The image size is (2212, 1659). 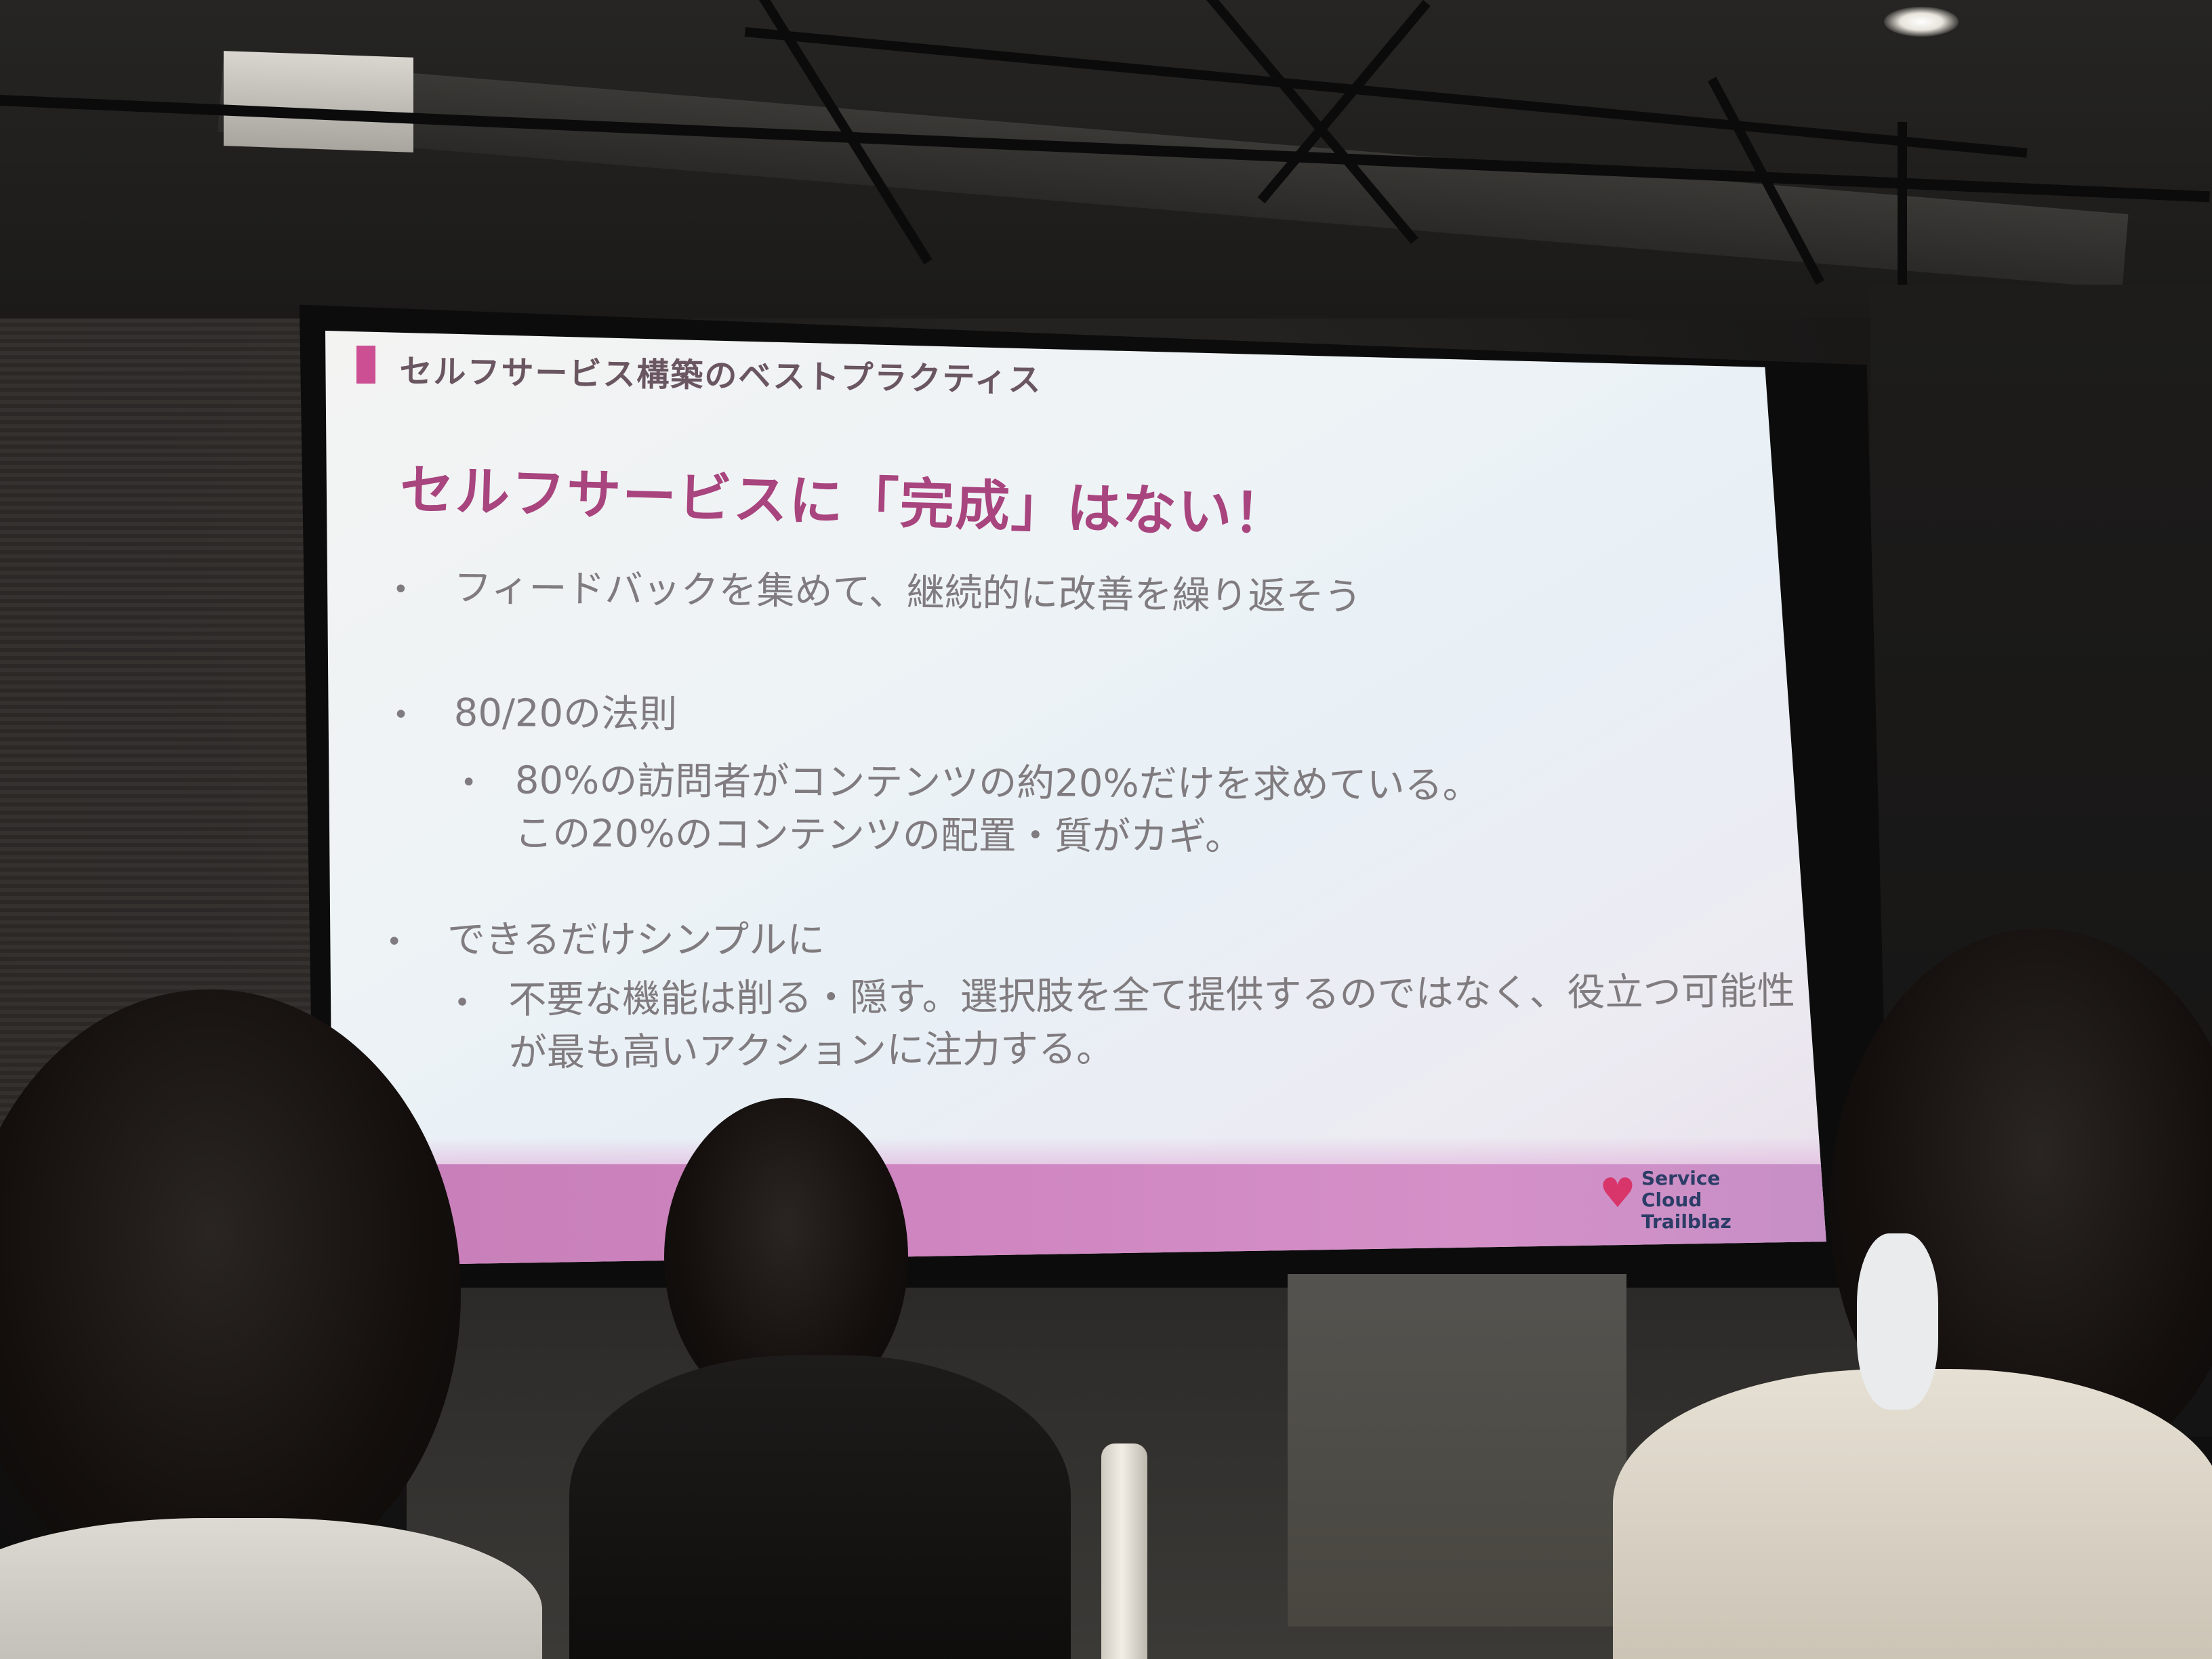 I want to click on projector-housing, so click(x=318, y=101).